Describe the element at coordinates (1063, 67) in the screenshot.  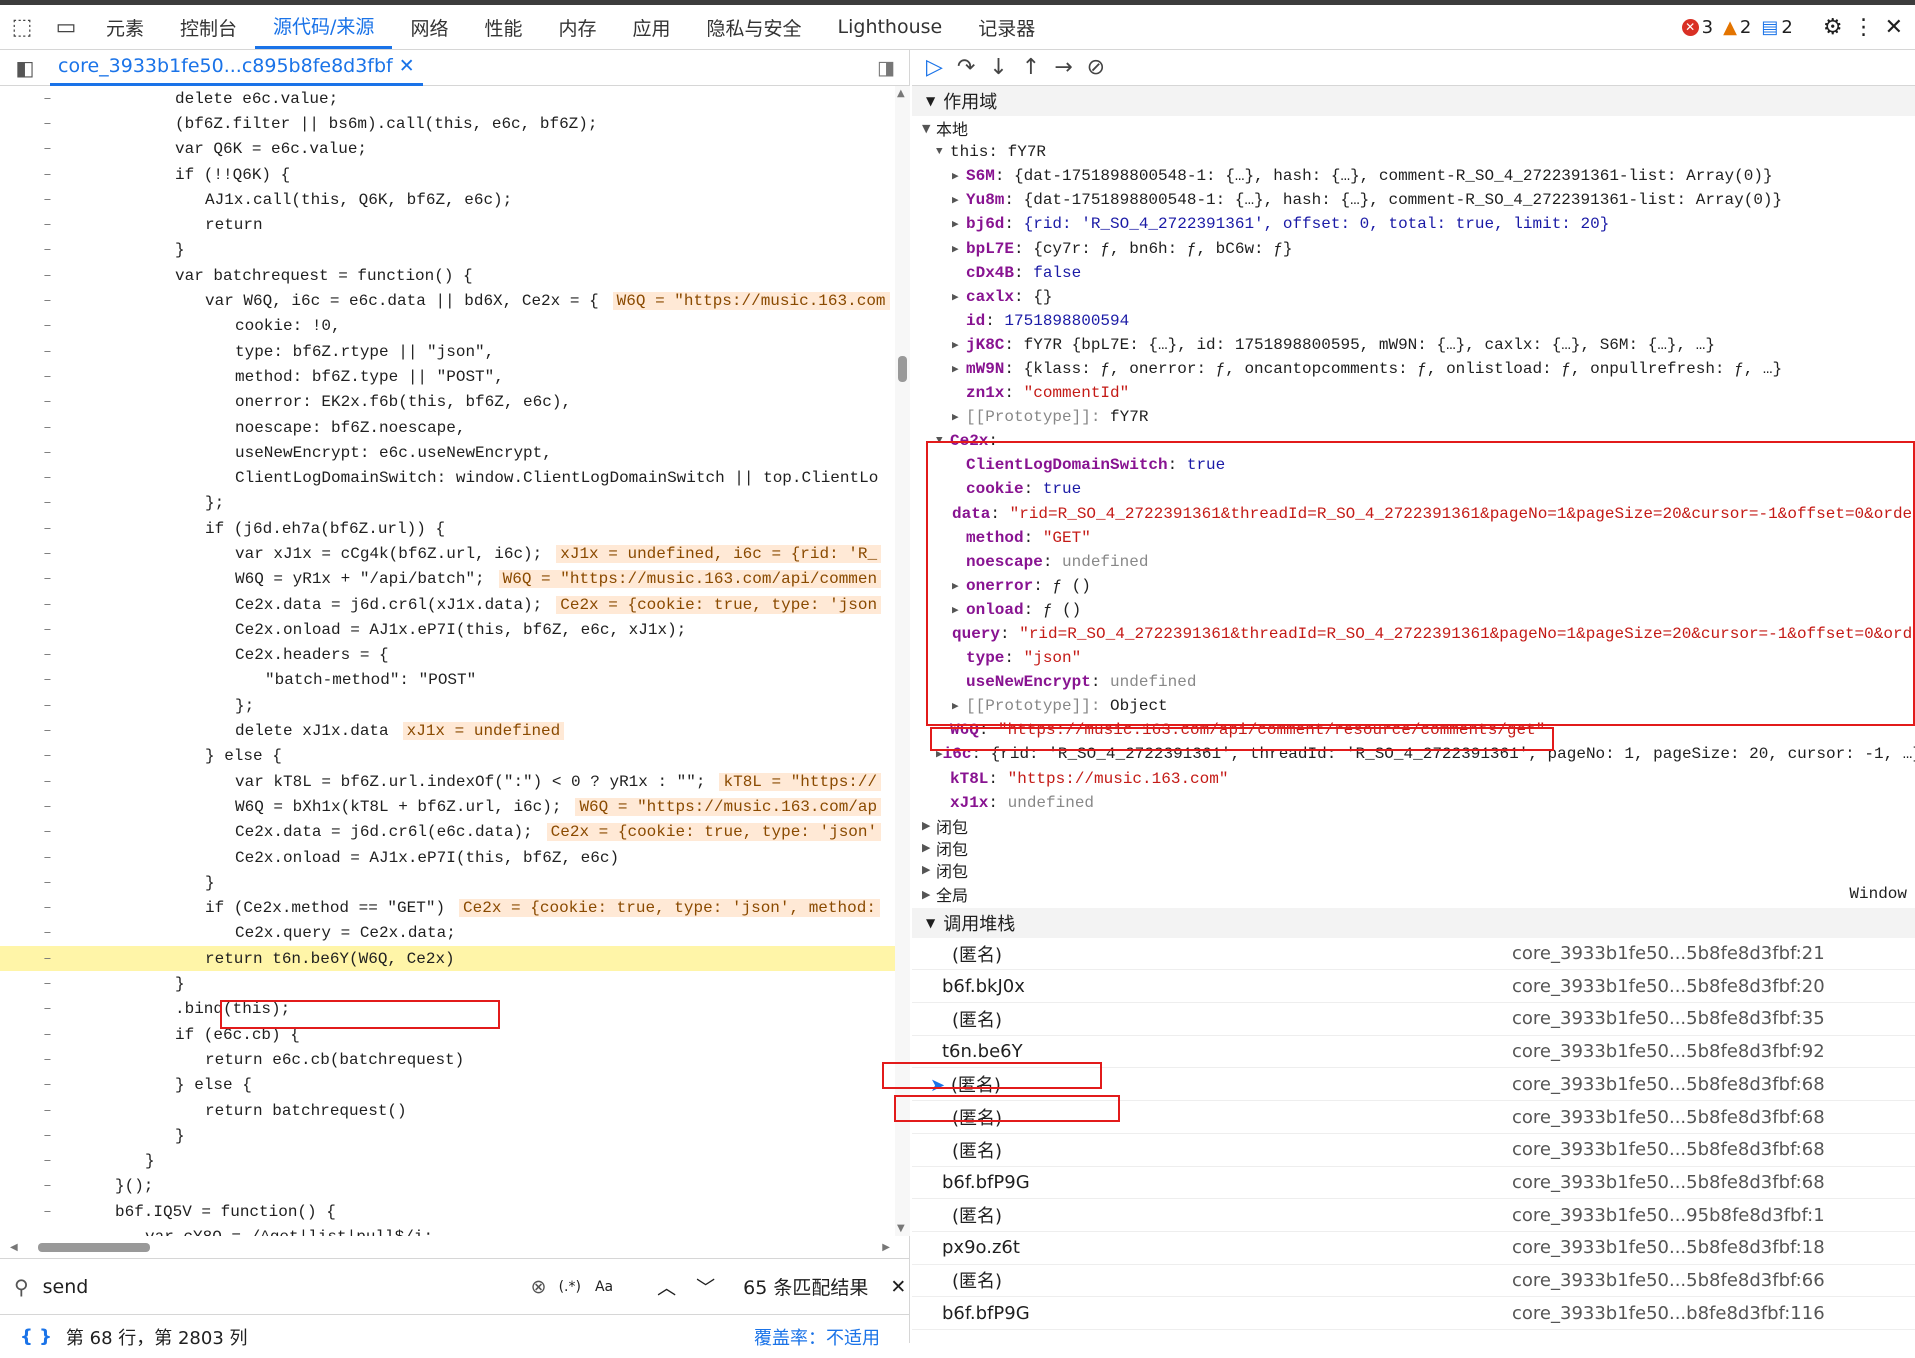
I see `step-icon: →` at that location.